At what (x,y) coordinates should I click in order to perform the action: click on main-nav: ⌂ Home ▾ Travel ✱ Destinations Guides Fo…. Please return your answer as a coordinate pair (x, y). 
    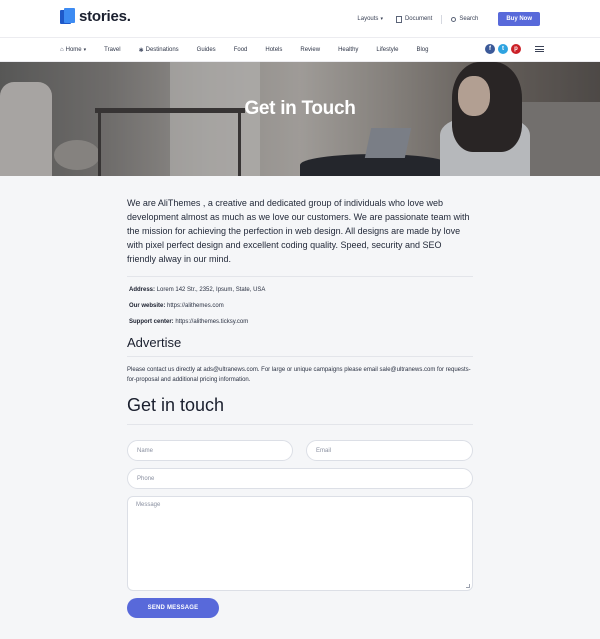
    Looking at the image, I should click on (300, 50).